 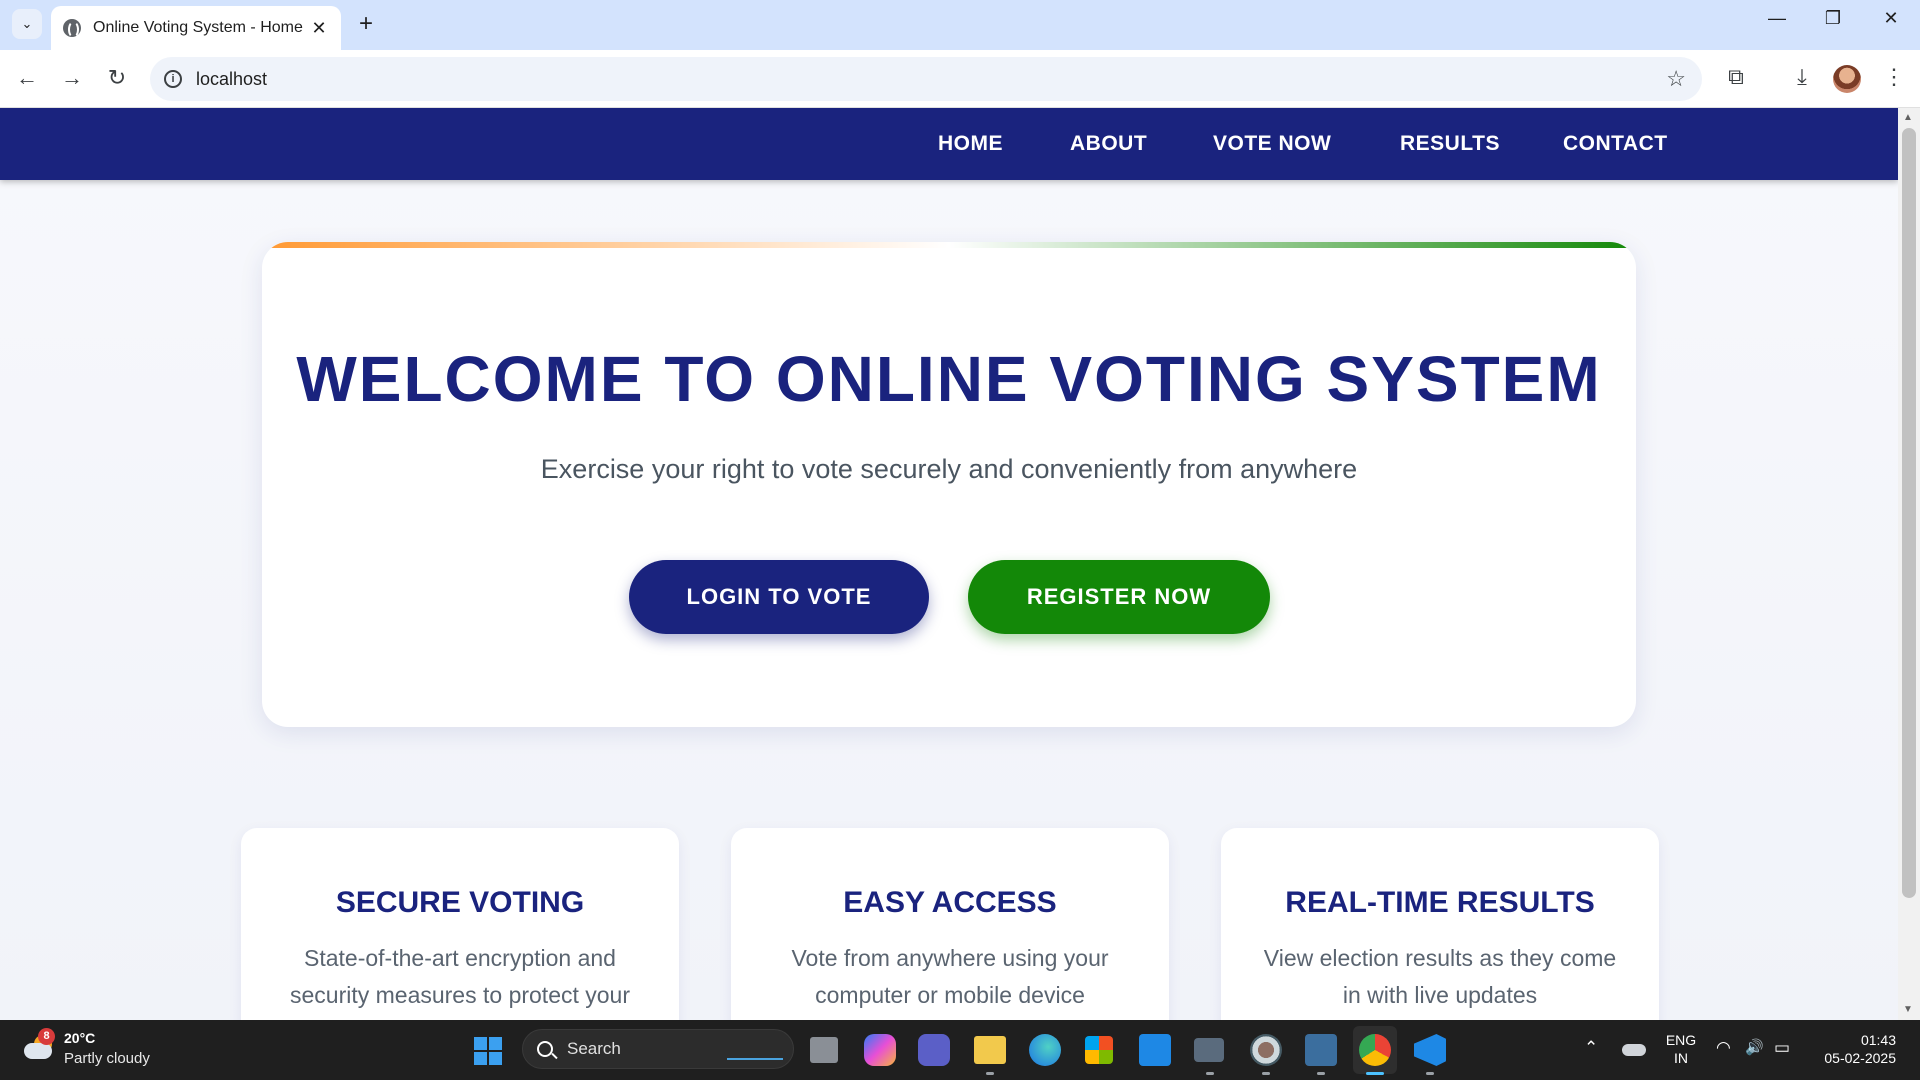 I want to click on bookmark-star-icon: ☆, so click(x=1676, y=79).